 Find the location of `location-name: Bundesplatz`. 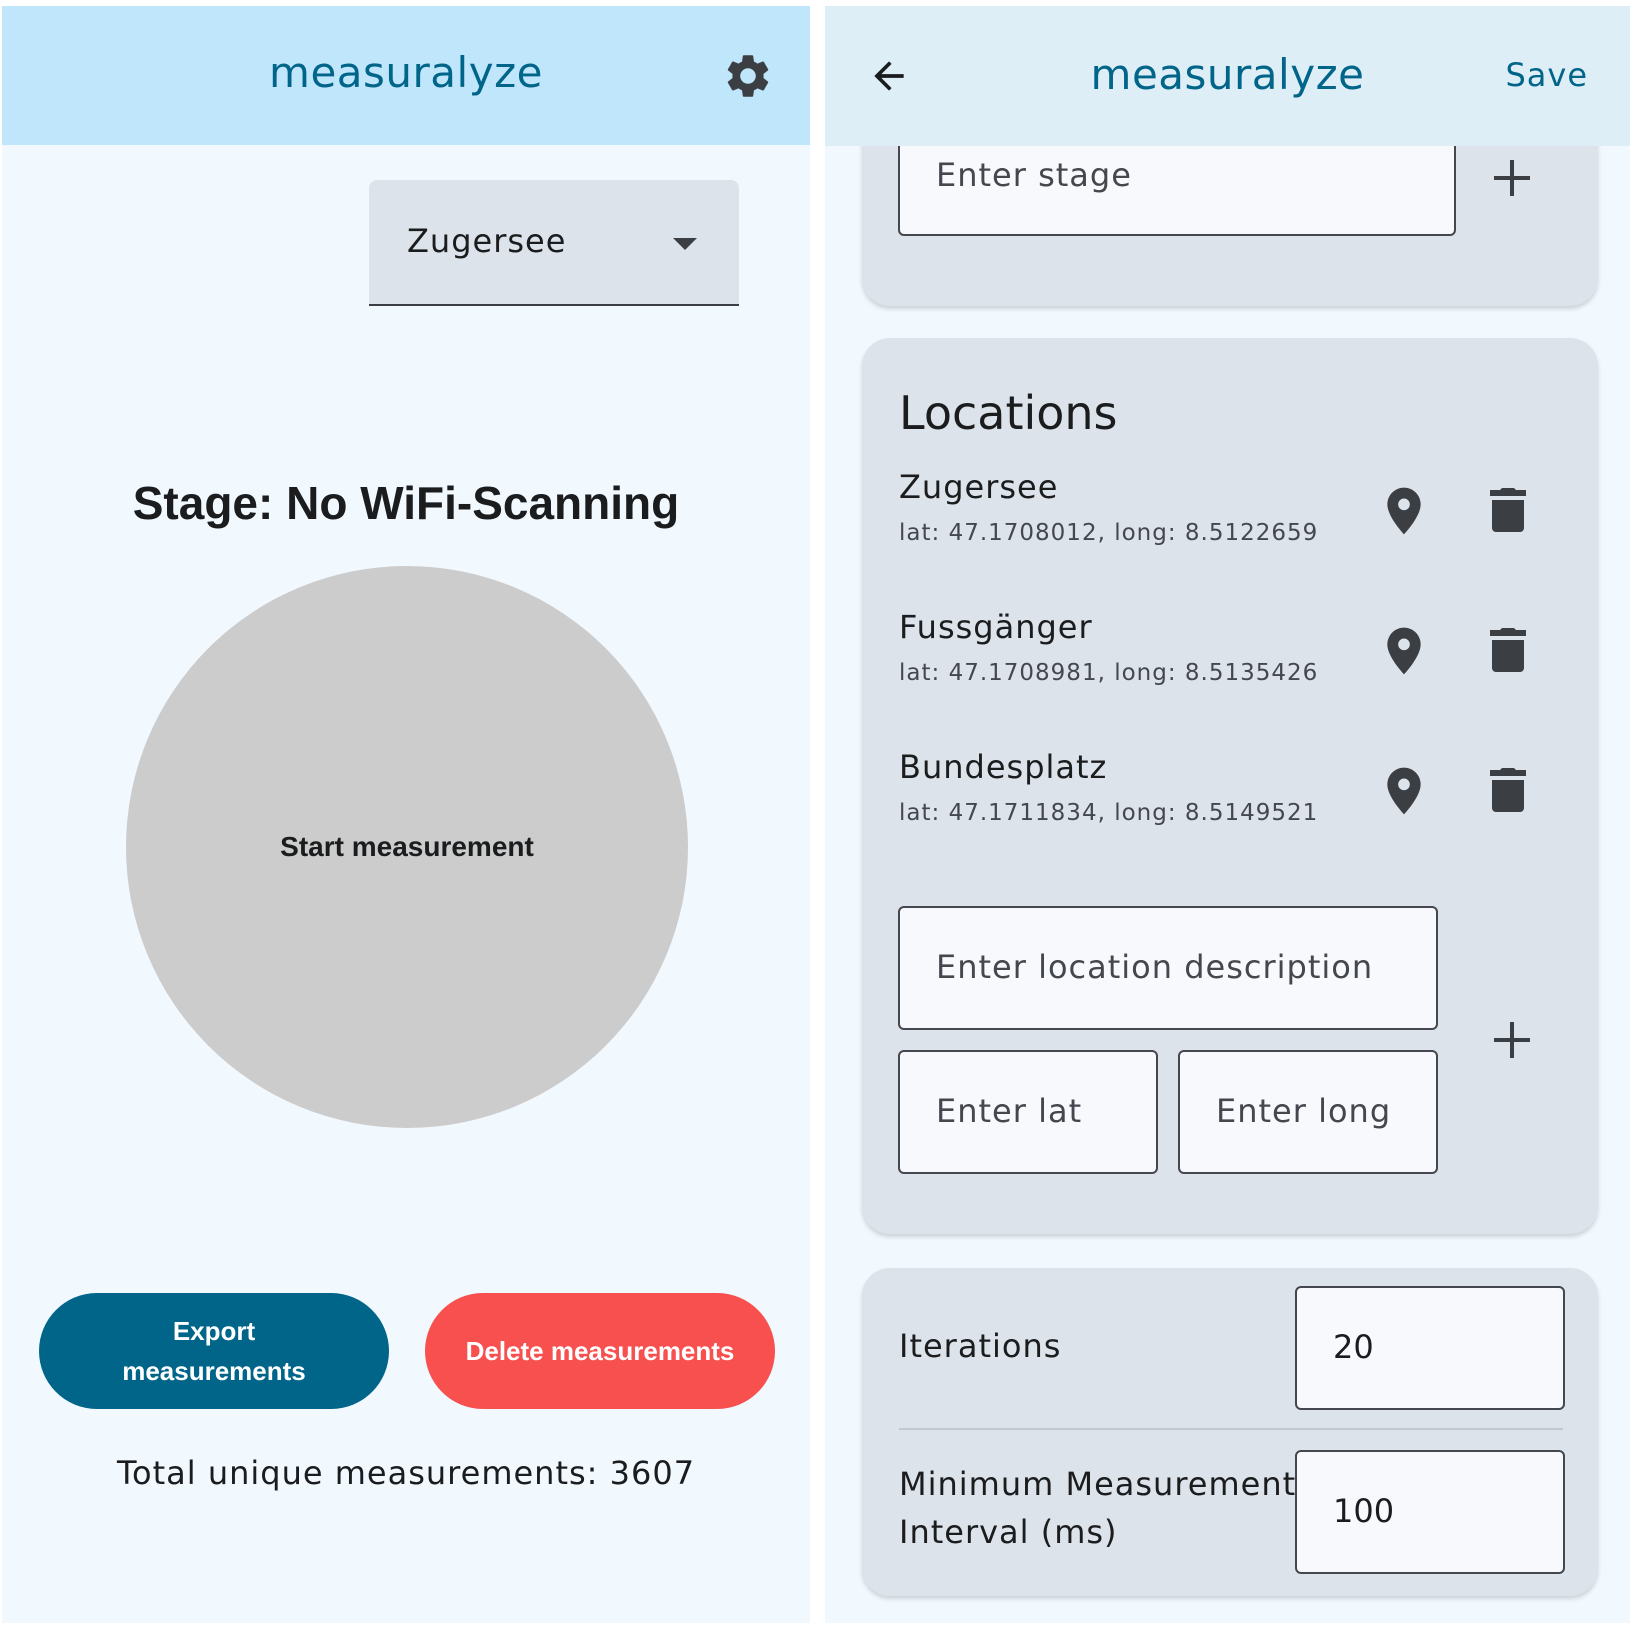

location-name: Bundesplatz is located at coordinates (1003, 767).